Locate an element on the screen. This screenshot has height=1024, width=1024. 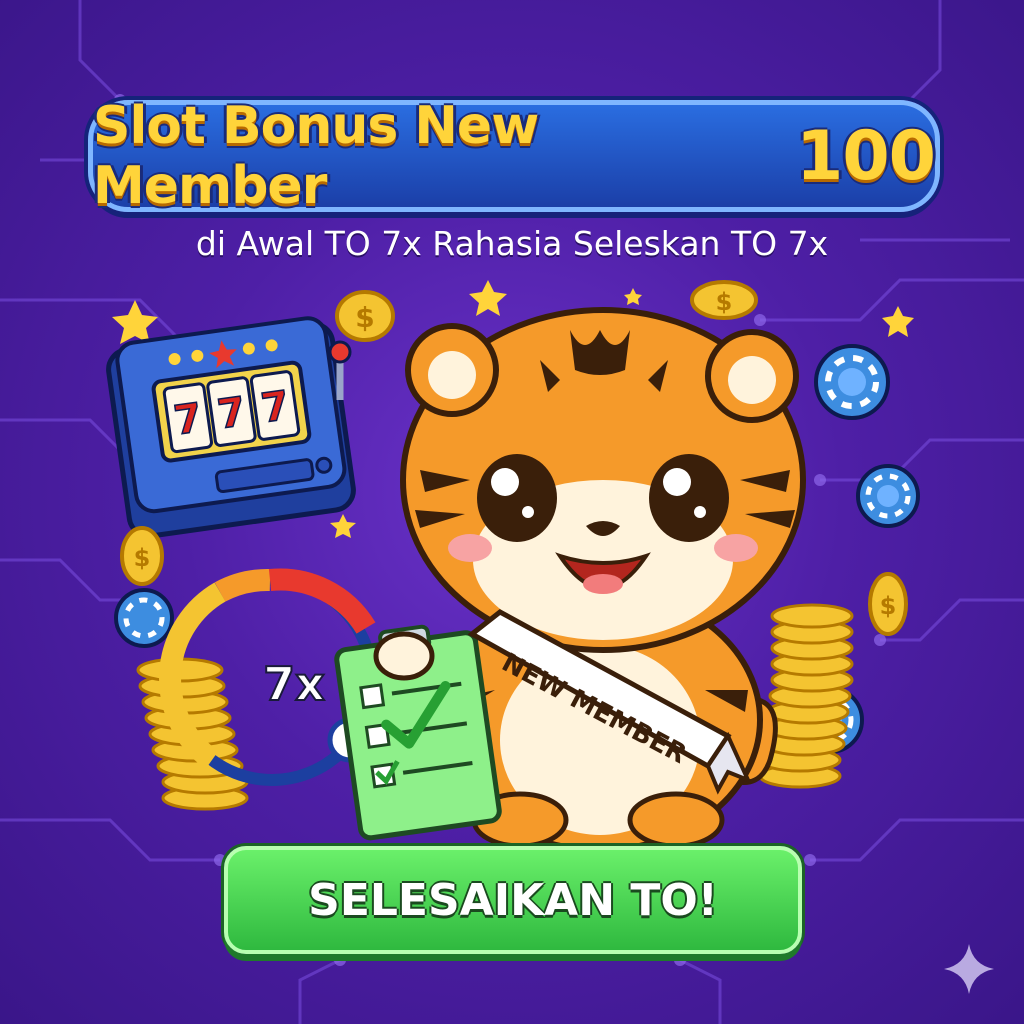
sparkle-icon is located at coordinates (969, 969).